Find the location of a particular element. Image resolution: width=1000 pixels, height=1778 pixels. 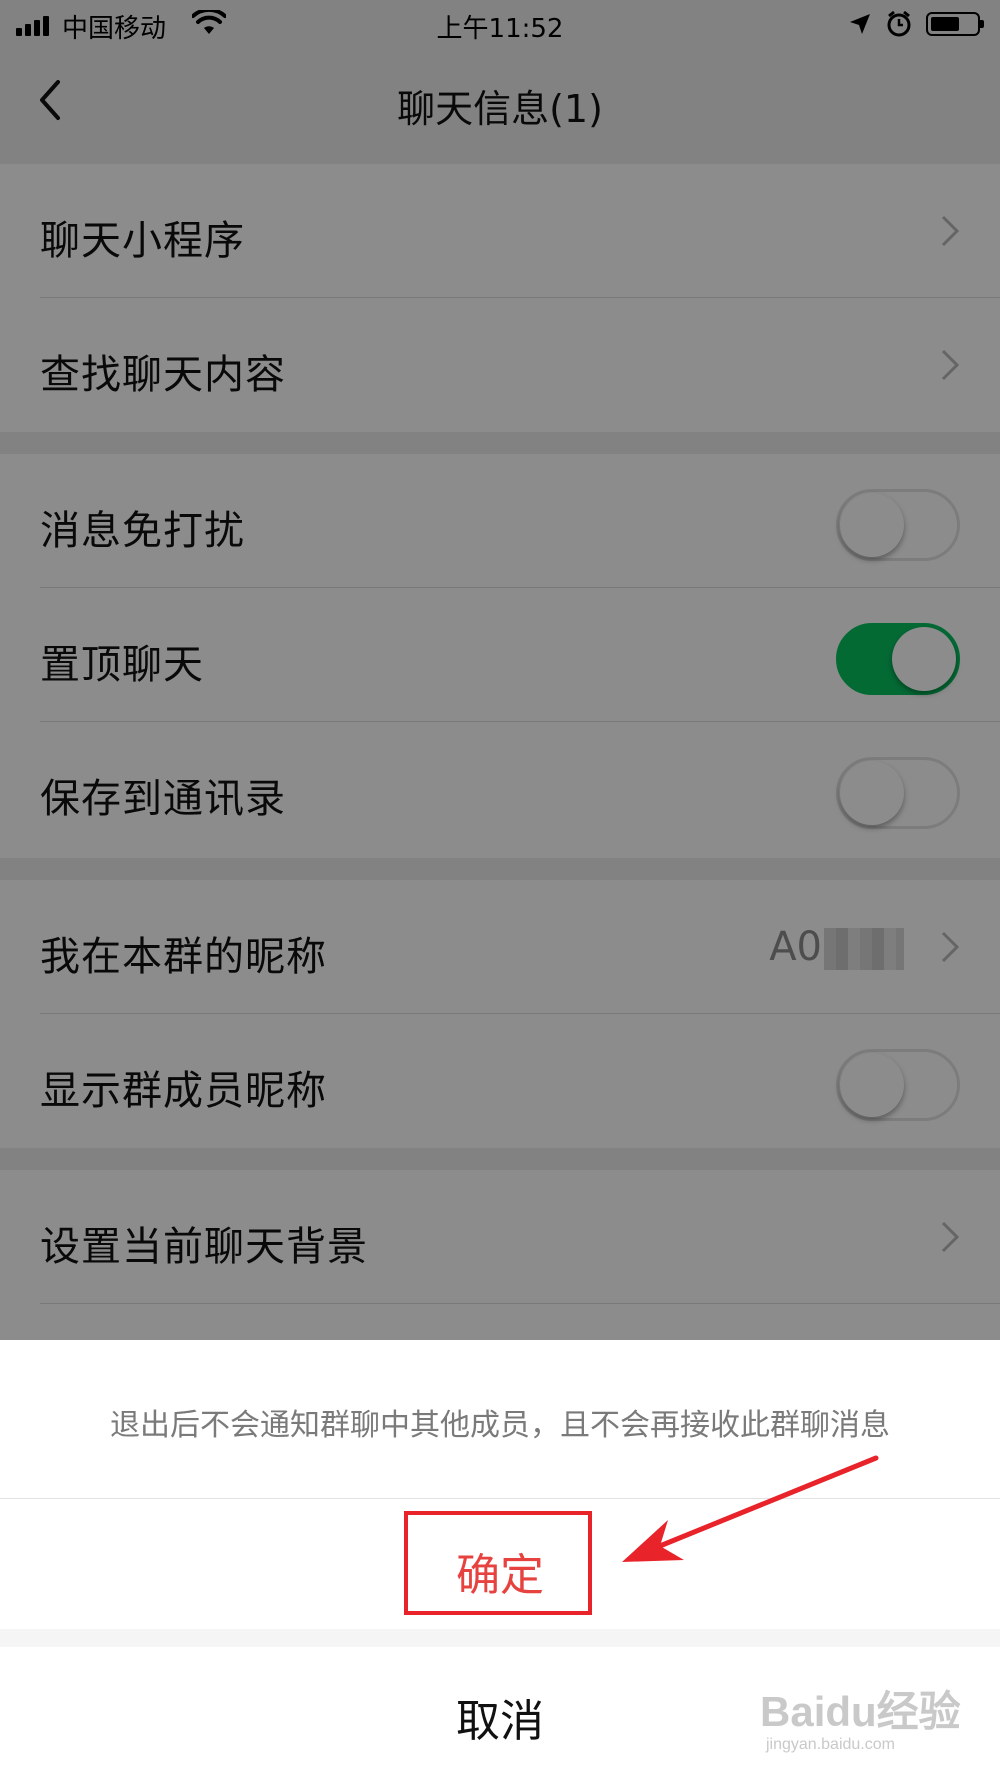

watermark-brand: Baidu经验 is located at coordinates (860, 1711).